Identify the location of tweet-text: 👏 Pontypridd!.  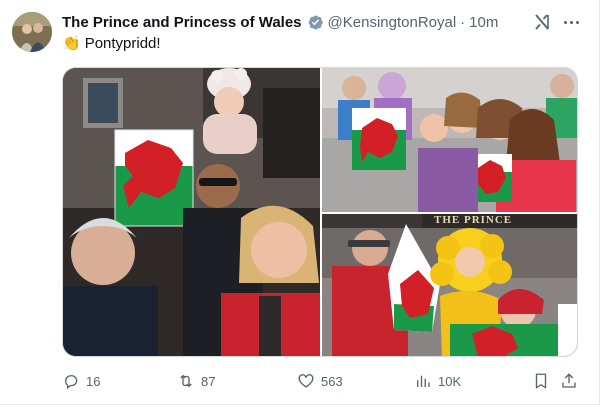
(111, 43).